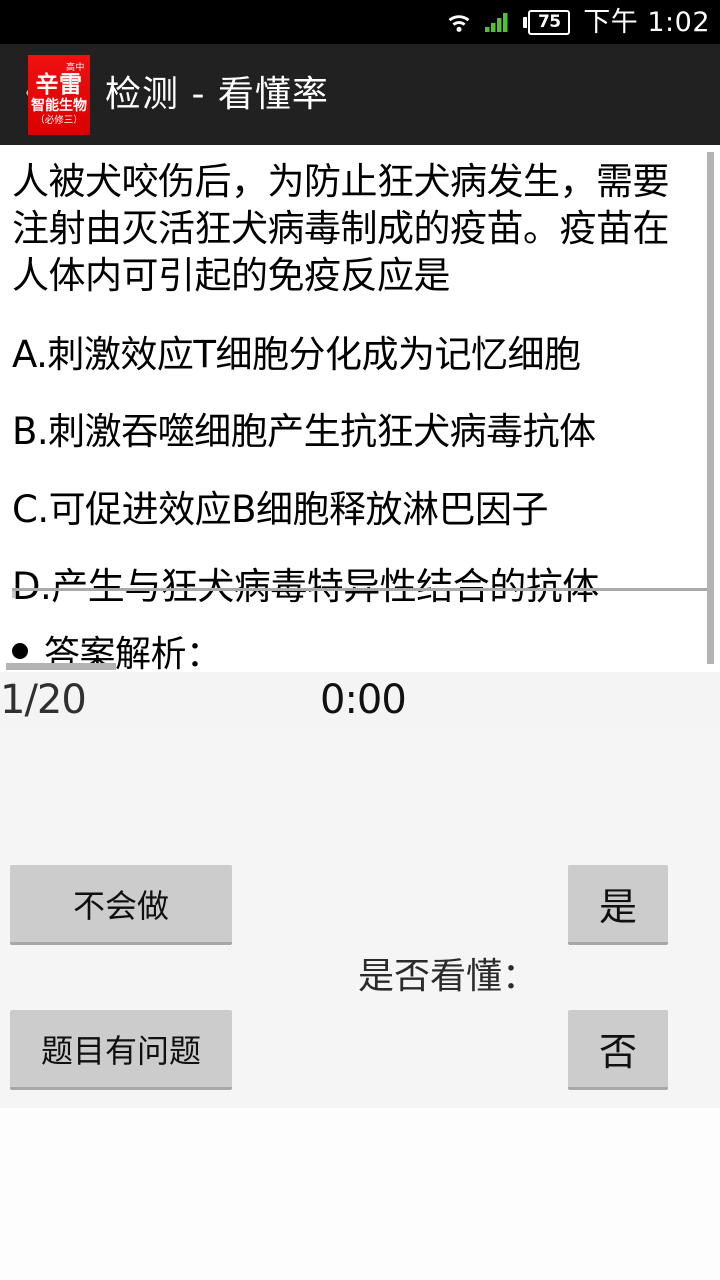 This screenshot has width=720, height=1280. What do you see at coordinates (349, 510) in the screenshot?
I see `question-option-c: C.可促进效应B细胞释放淋巴因子` at bounding box center [349, 510].